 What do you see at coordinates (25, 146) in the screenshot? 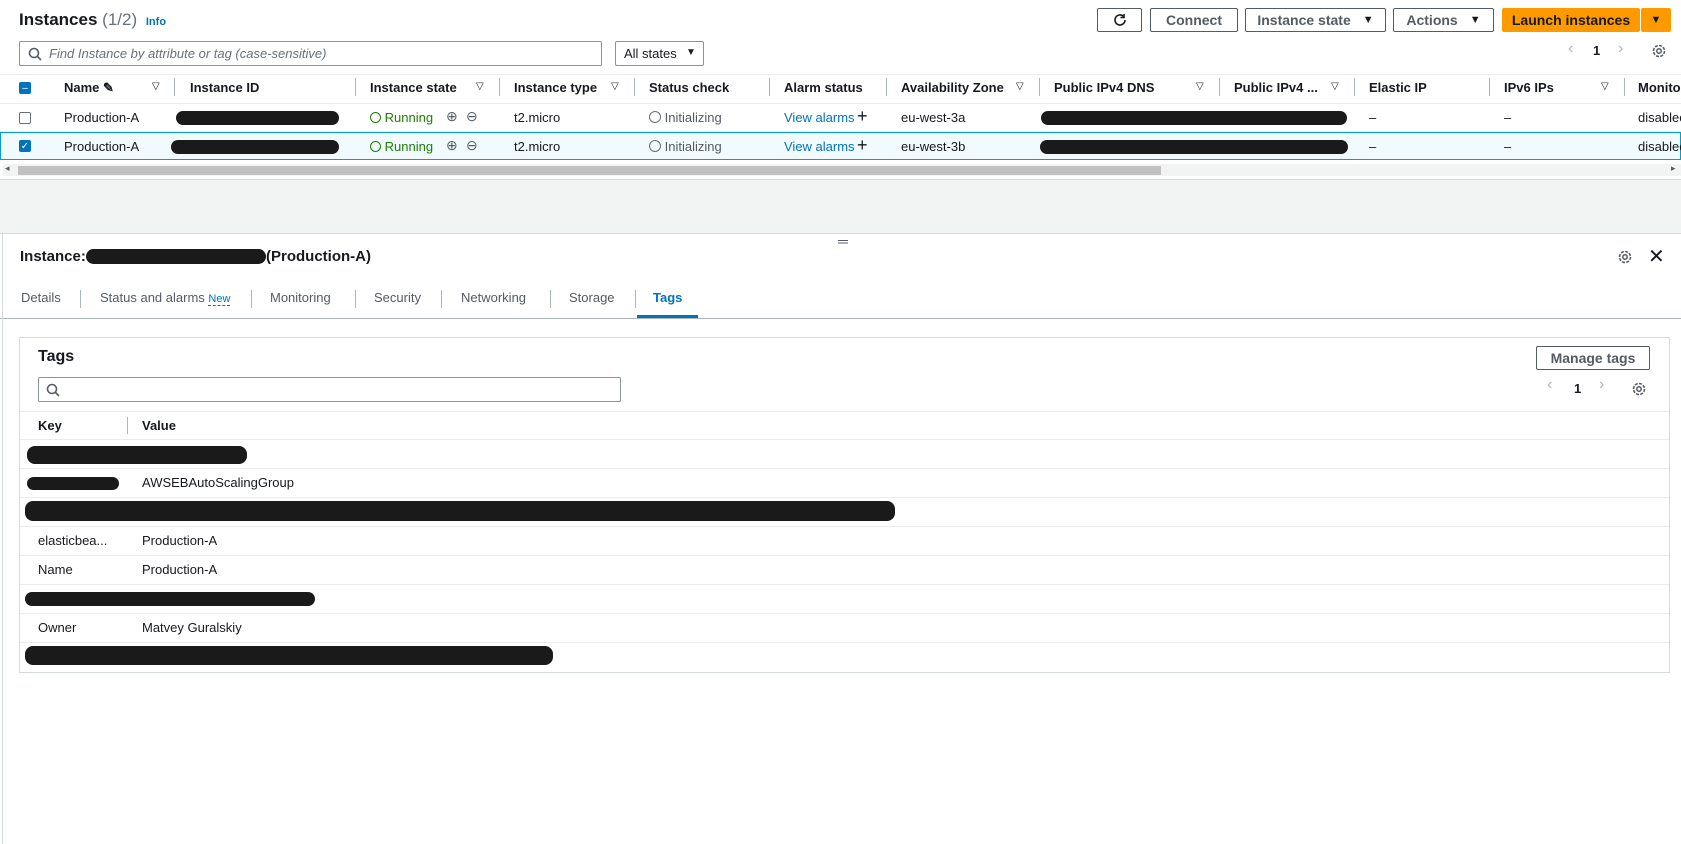
I see `row-checkbox: ✓` at bounding box center [25, 146].